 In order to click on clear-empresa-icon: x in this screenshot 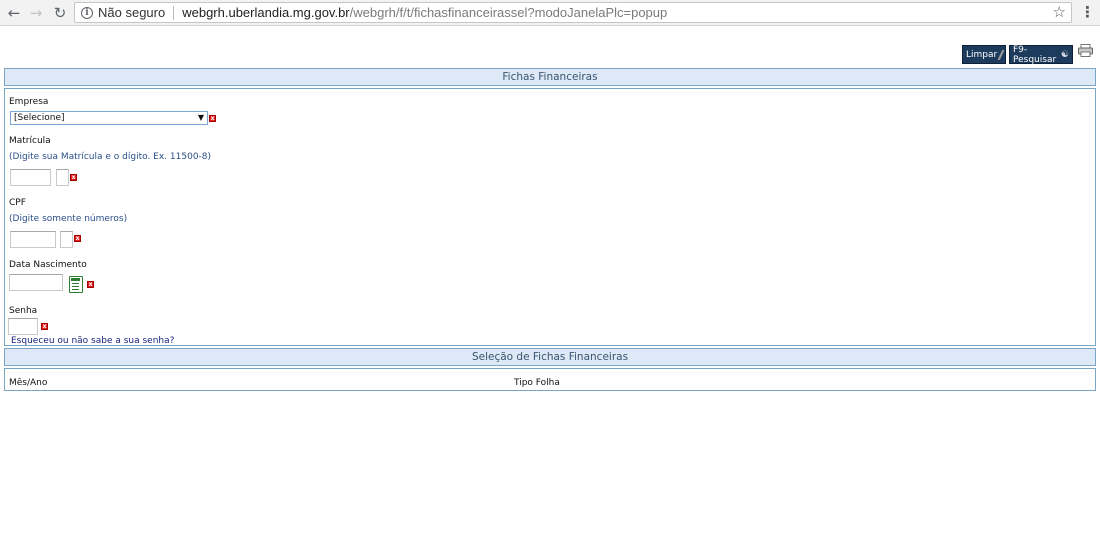, I will do `click(212, 118)`.